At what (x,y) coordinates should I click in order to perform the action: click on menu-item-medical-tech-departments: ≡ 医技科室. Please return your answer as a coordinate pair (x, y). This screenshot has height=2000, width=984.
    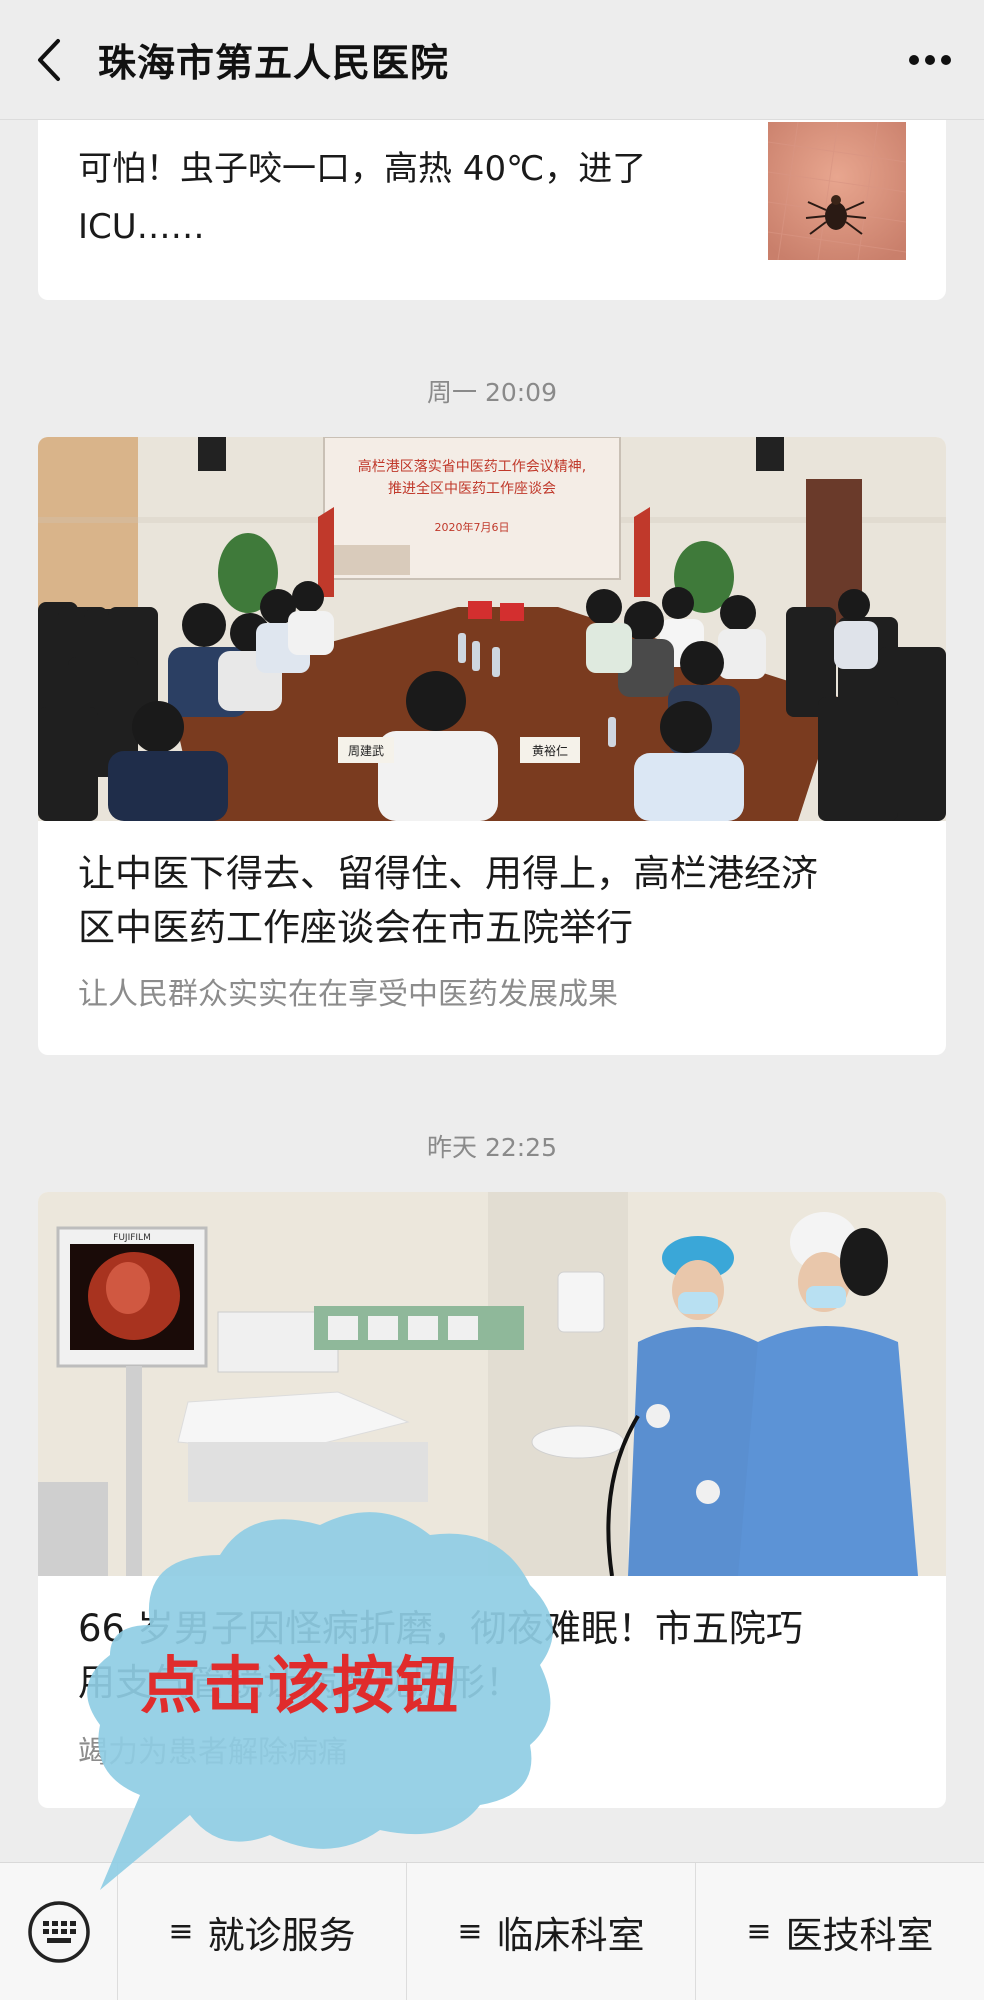
    Looking at the image, I should click on (840, 1931).